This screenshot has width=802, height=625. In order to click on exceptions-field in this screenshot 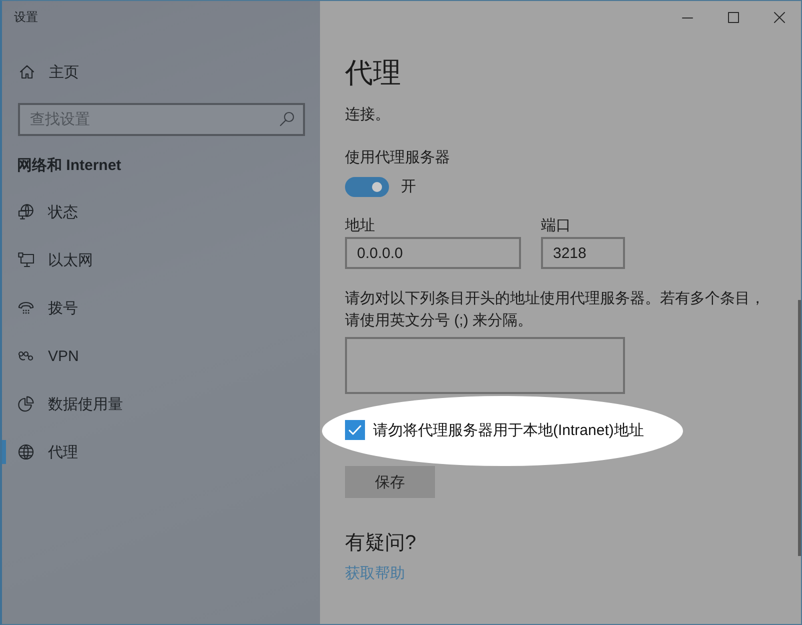, I will do `click(485, 365)`.